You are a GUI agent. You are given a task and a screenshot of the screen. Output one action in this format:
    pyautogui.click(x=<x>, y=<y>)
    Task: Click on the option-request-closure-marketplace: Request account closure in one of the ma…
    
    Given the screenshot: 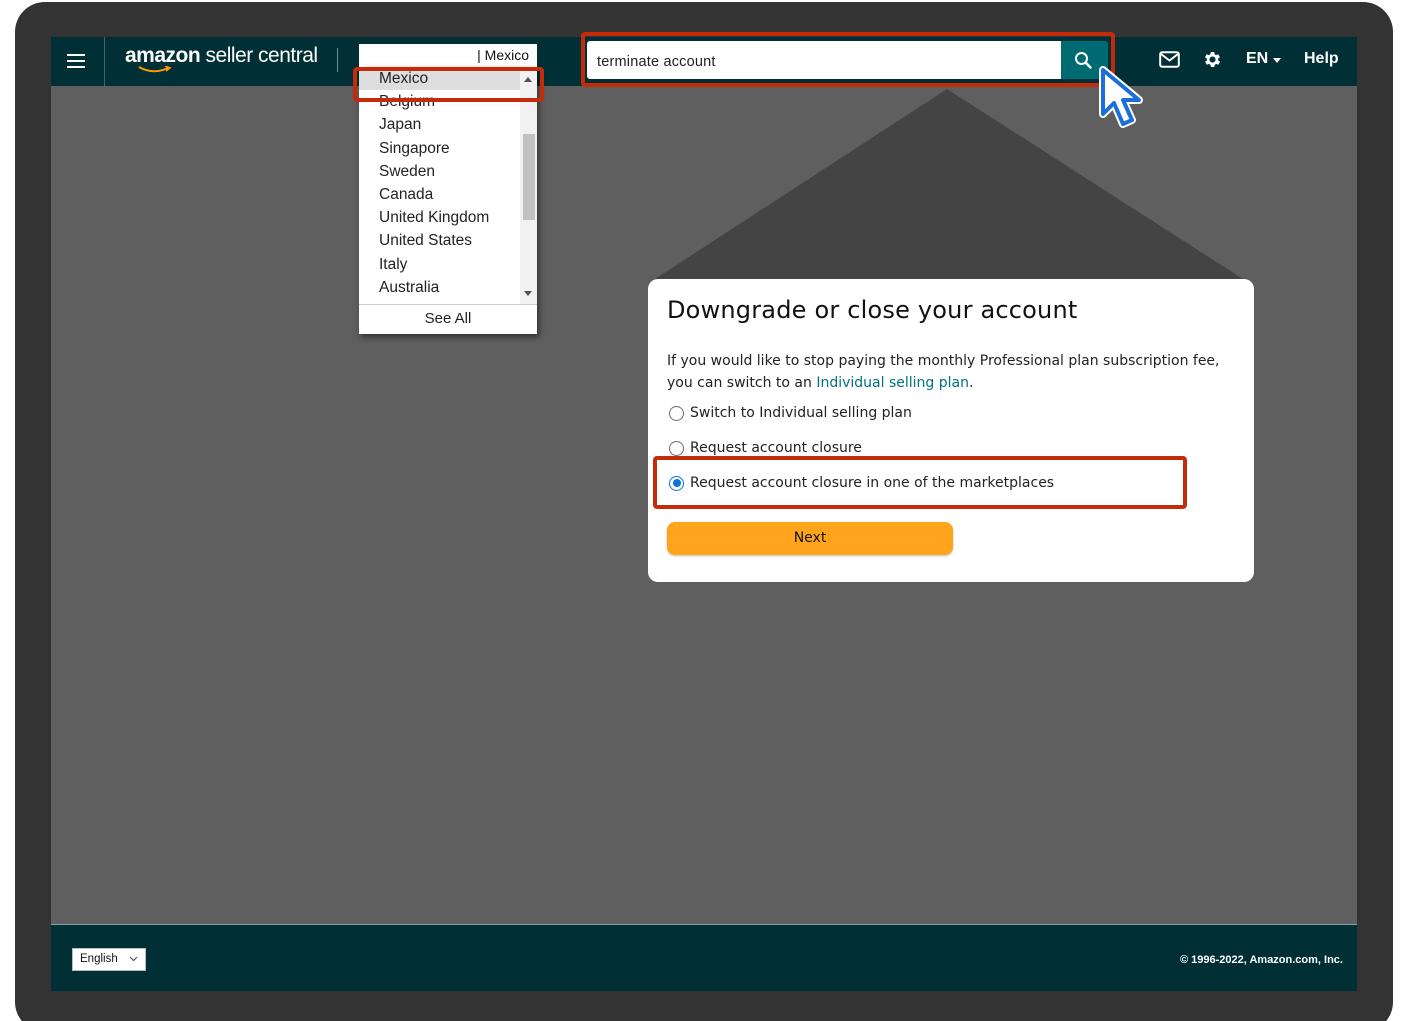 What is the action you would take?
    pyautogui.click(x=861, y=483)
    